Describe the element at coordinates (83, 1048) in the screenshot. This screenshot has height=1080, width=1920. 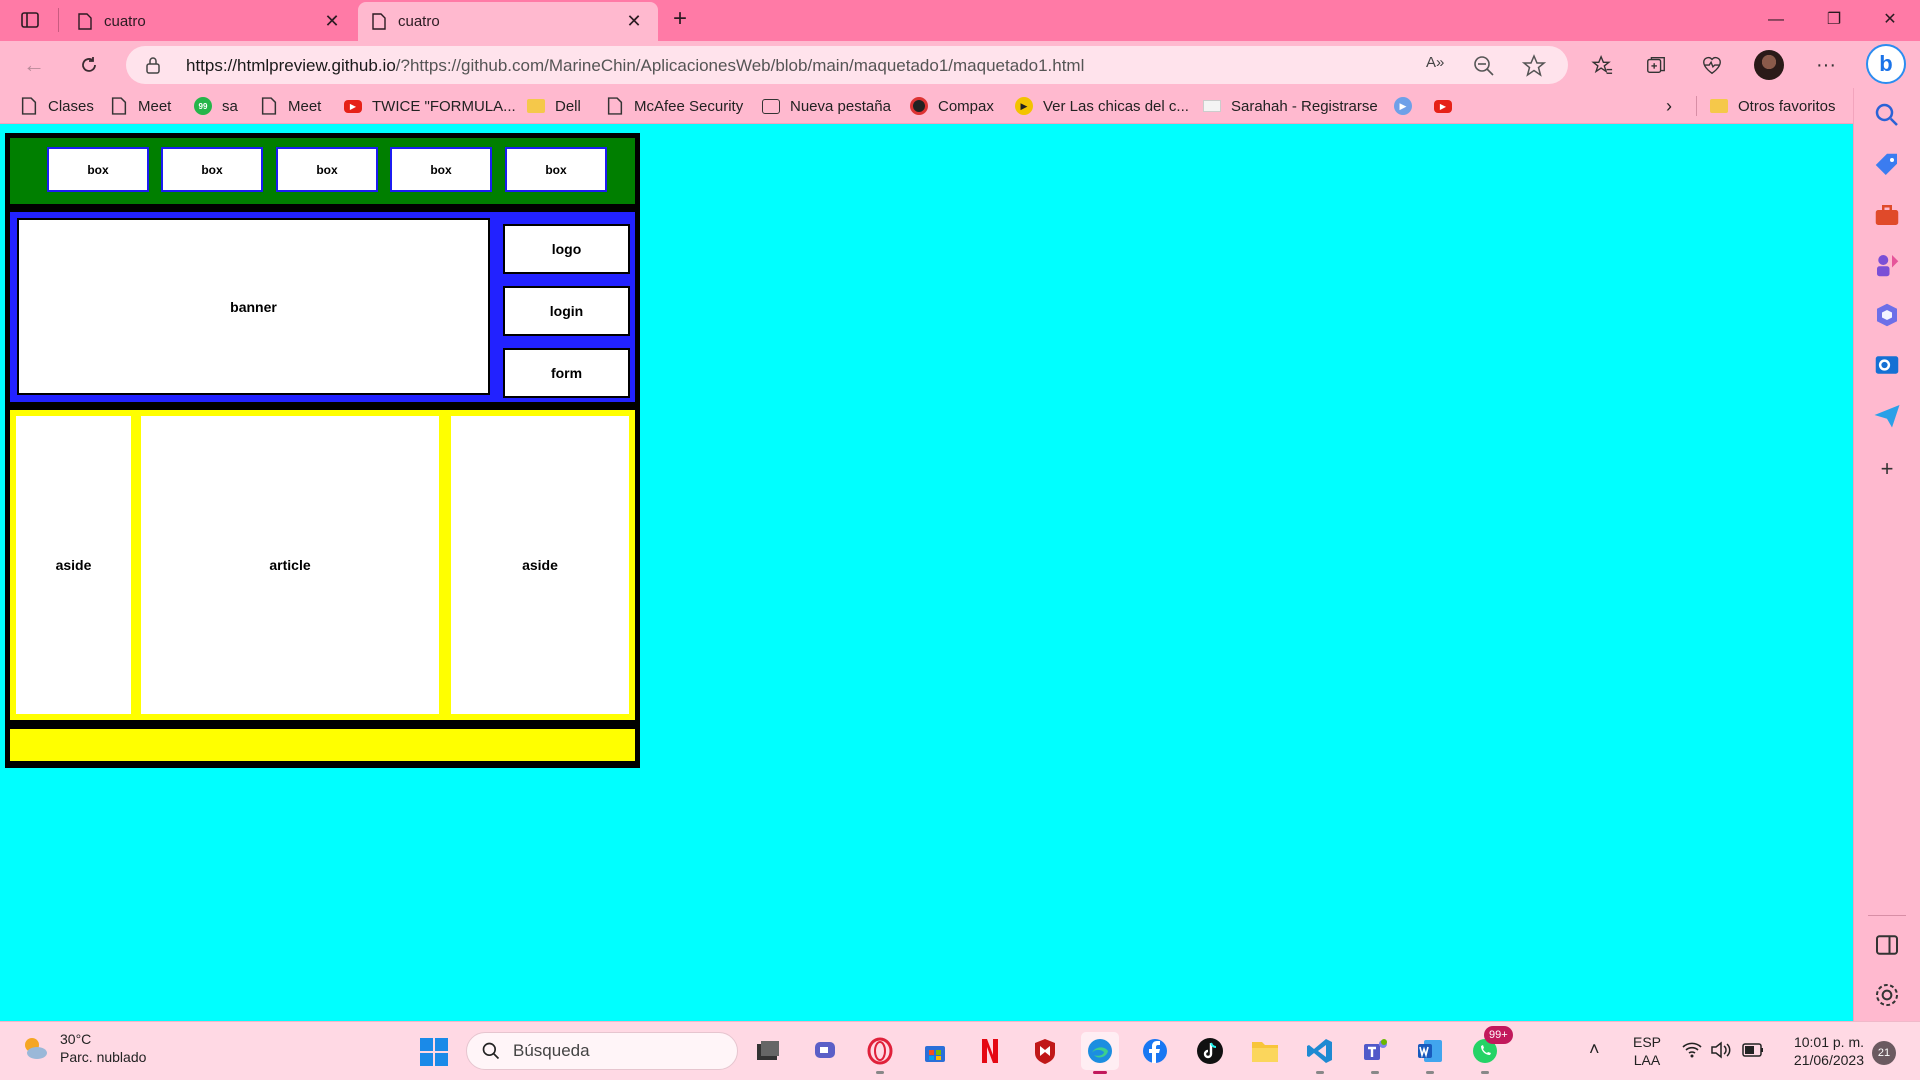
I see `weather-widget: 30°C Parc. nublado` at that location.